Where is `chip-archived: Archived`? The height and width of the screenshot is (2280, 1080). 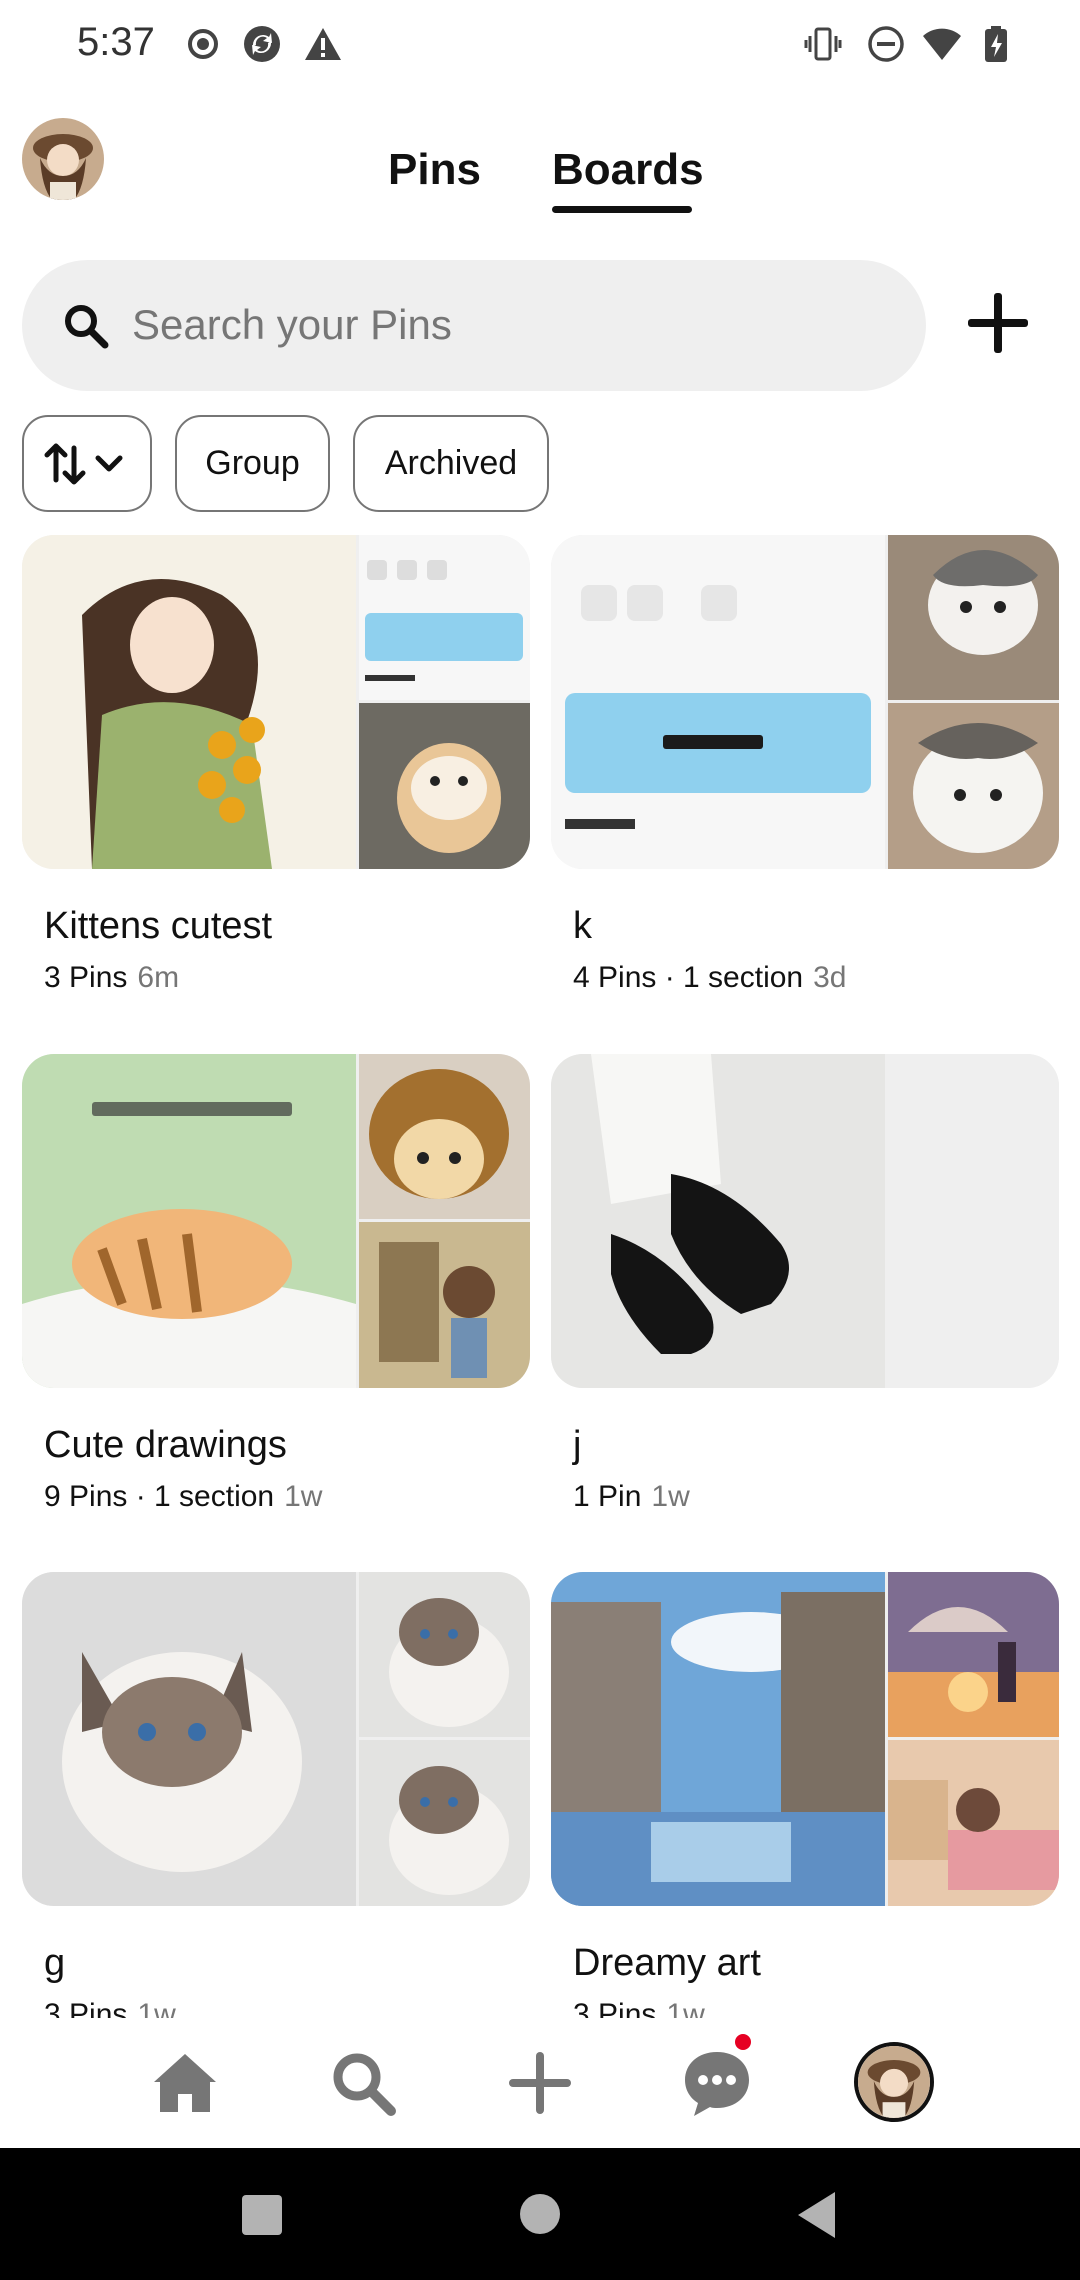 chip-archived: Archived is located at coordinates (451, 463).